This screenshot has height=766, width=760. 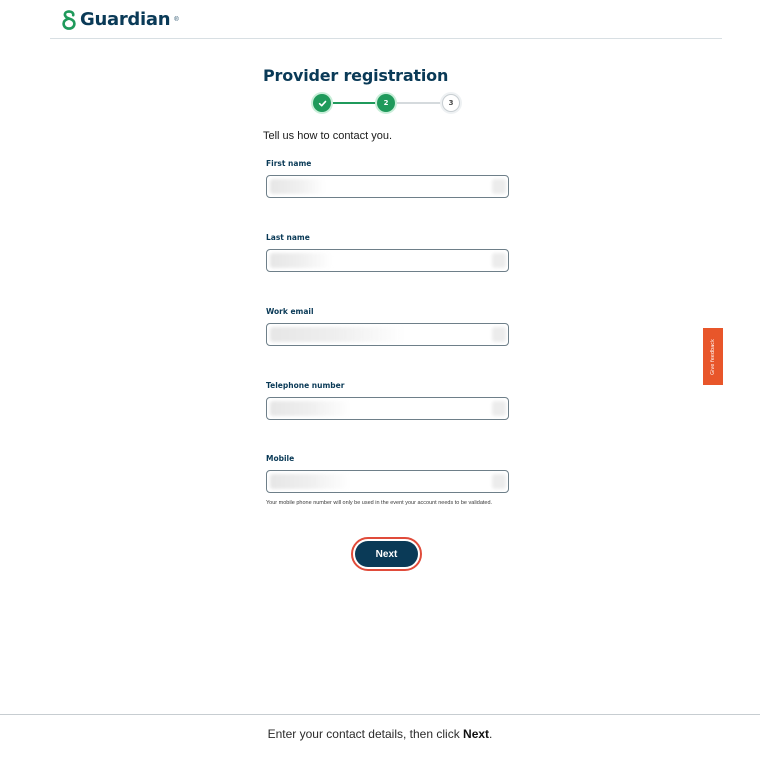 I want to click on mobile-value-redacted, so click(x=310, y=481).